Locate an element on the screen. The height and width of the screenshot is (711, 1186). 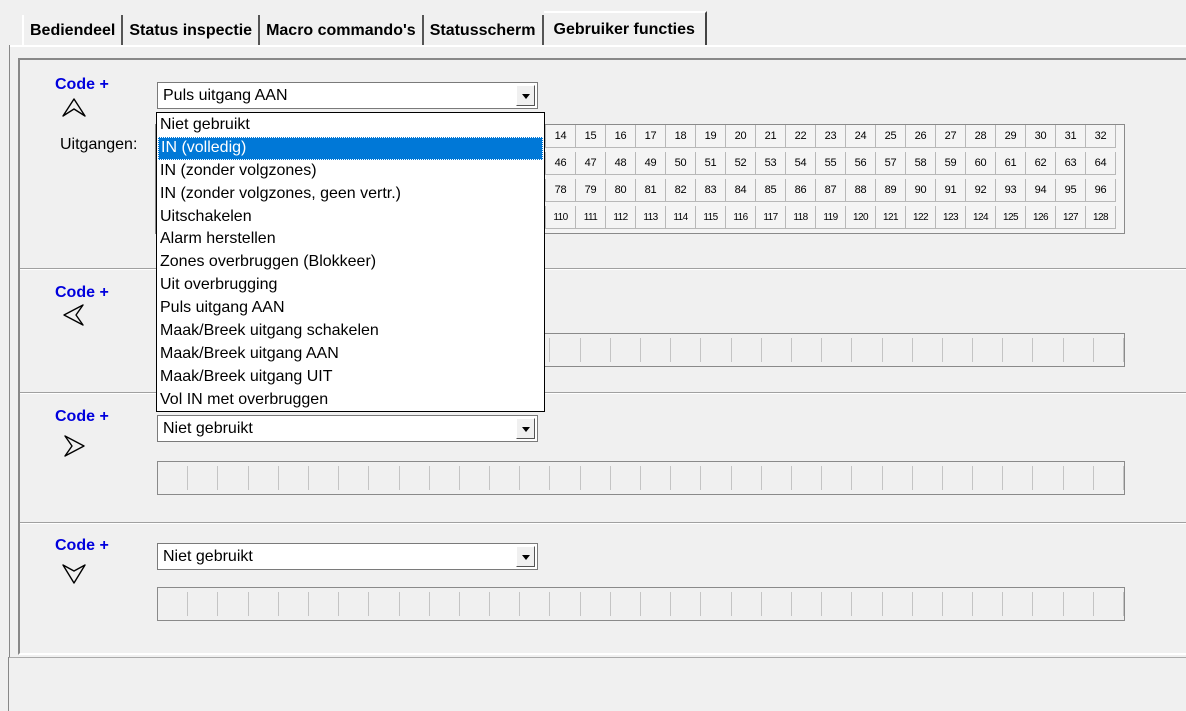
tab-bediendeel: Bediendeel is located at coordinates (73, 31).